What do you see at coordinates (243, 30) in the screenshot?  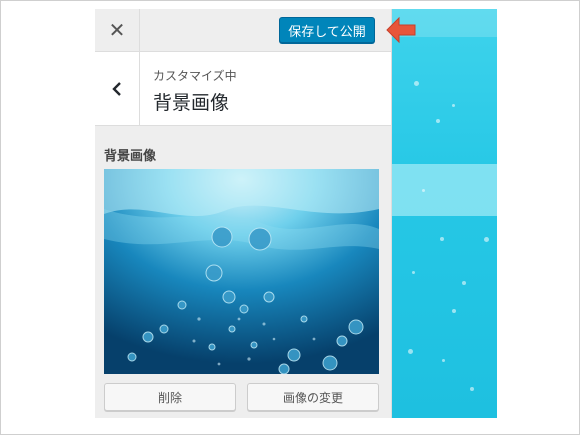 I see `customizer-header: ✕ 保存して公開` at bounding box center [243, 30].